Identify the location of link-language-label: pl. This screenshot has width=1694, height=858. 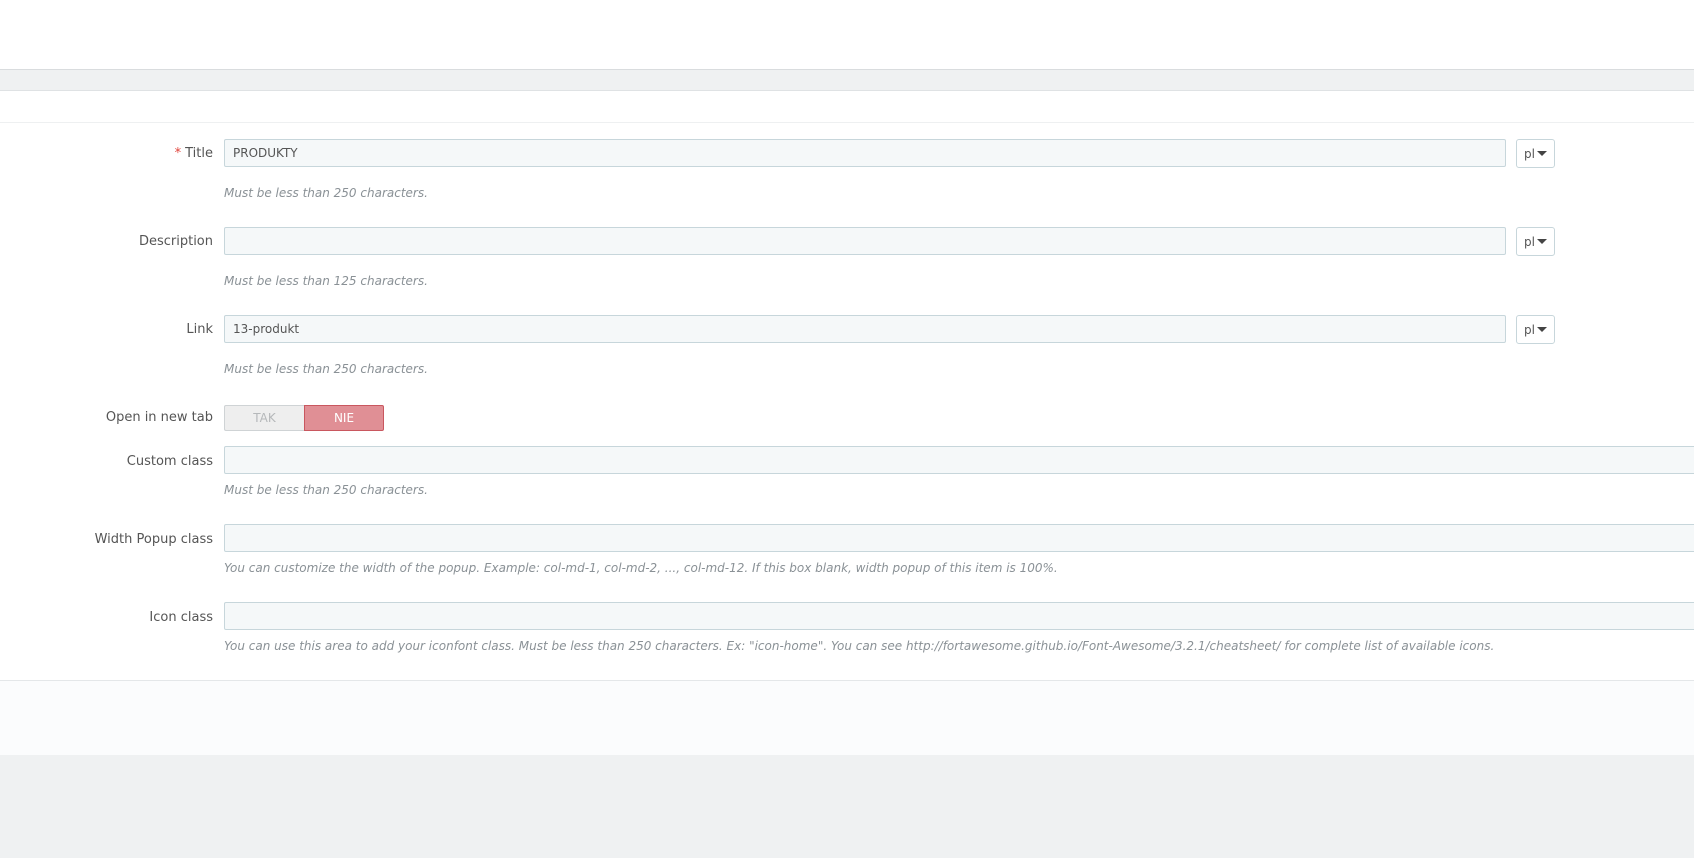
(1529, 329).